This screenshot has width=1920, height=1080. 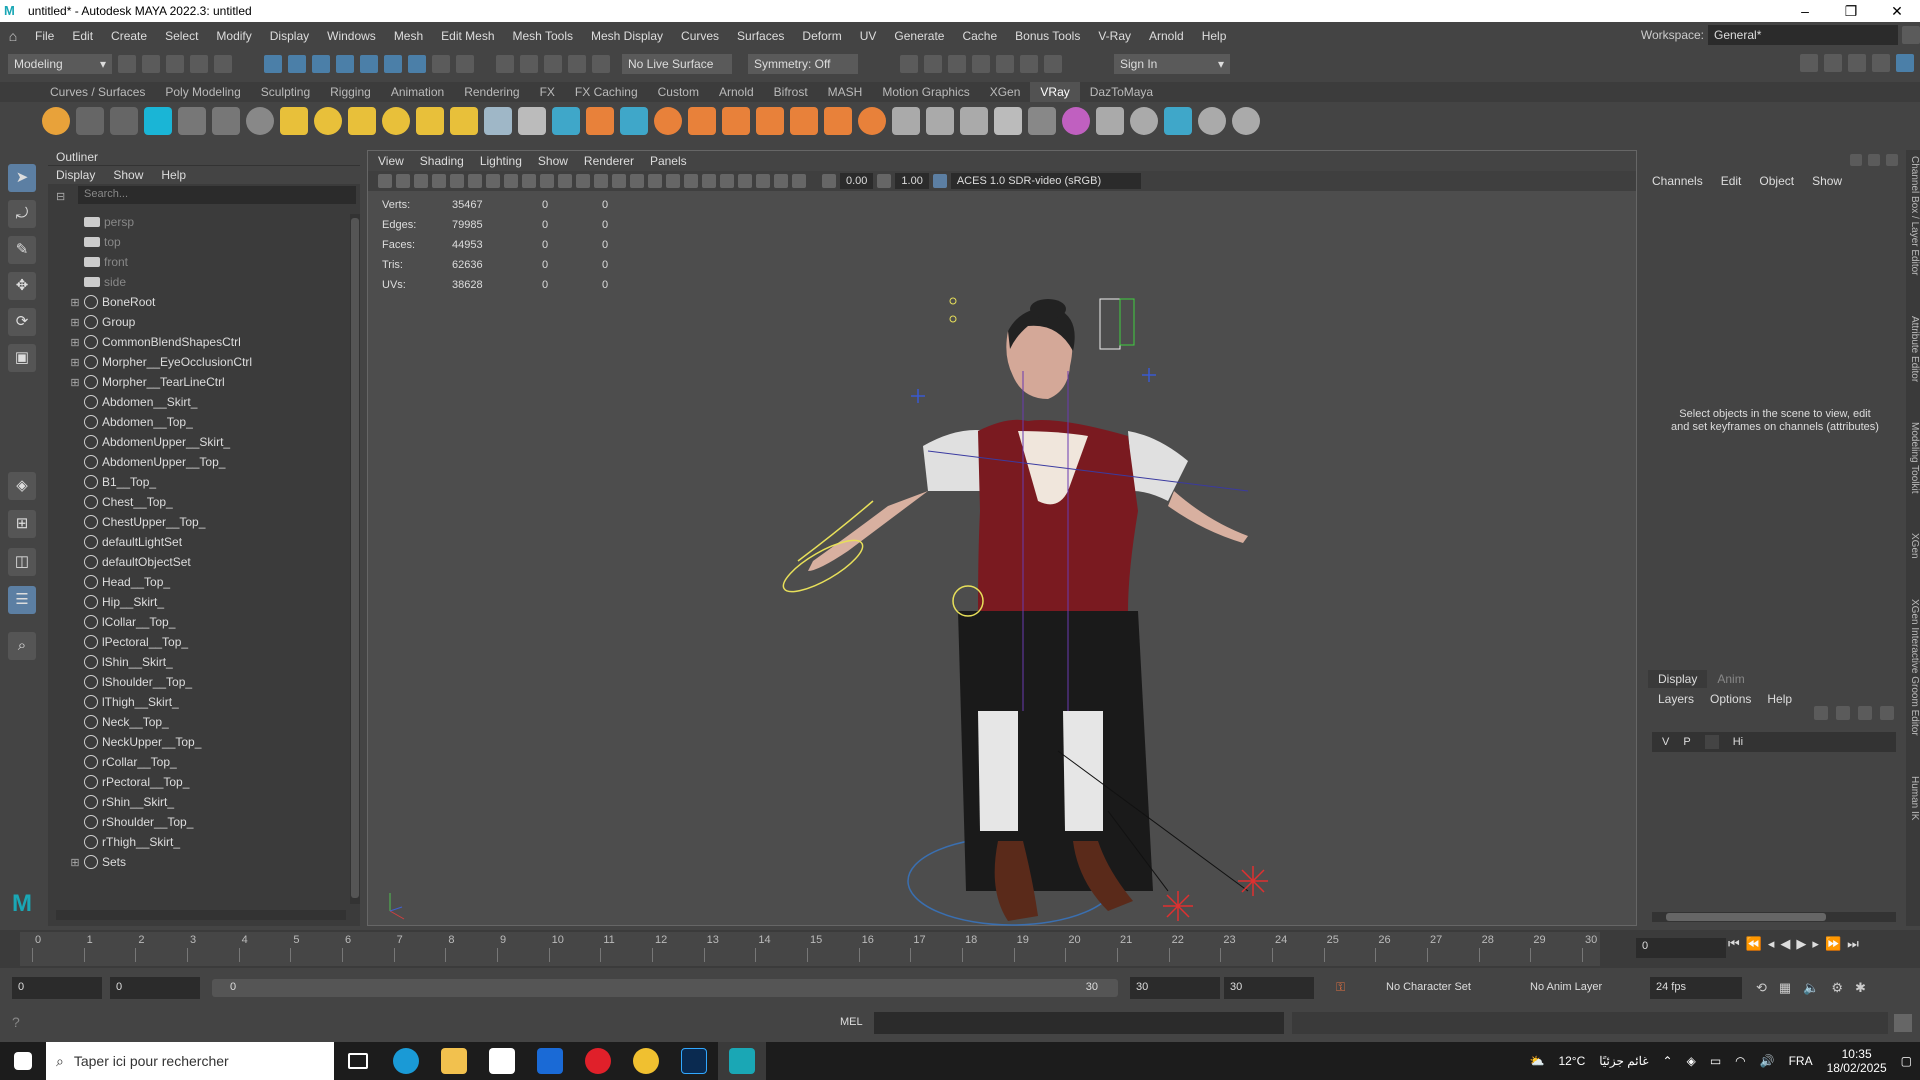 I want to click on outliner-item: side, so click(x=198, y=282).